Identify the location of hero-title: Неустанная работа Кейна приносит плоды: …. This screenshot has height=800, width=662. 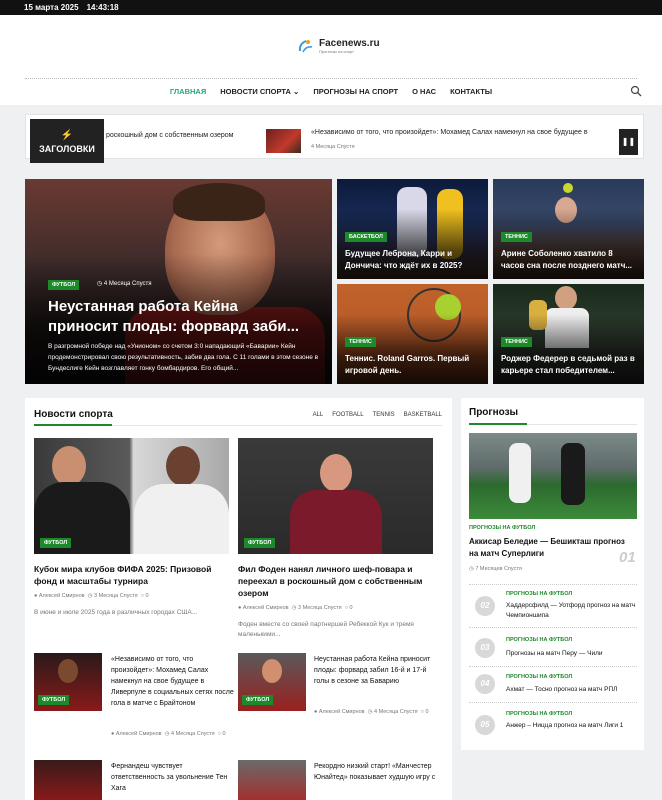
(179, 317).